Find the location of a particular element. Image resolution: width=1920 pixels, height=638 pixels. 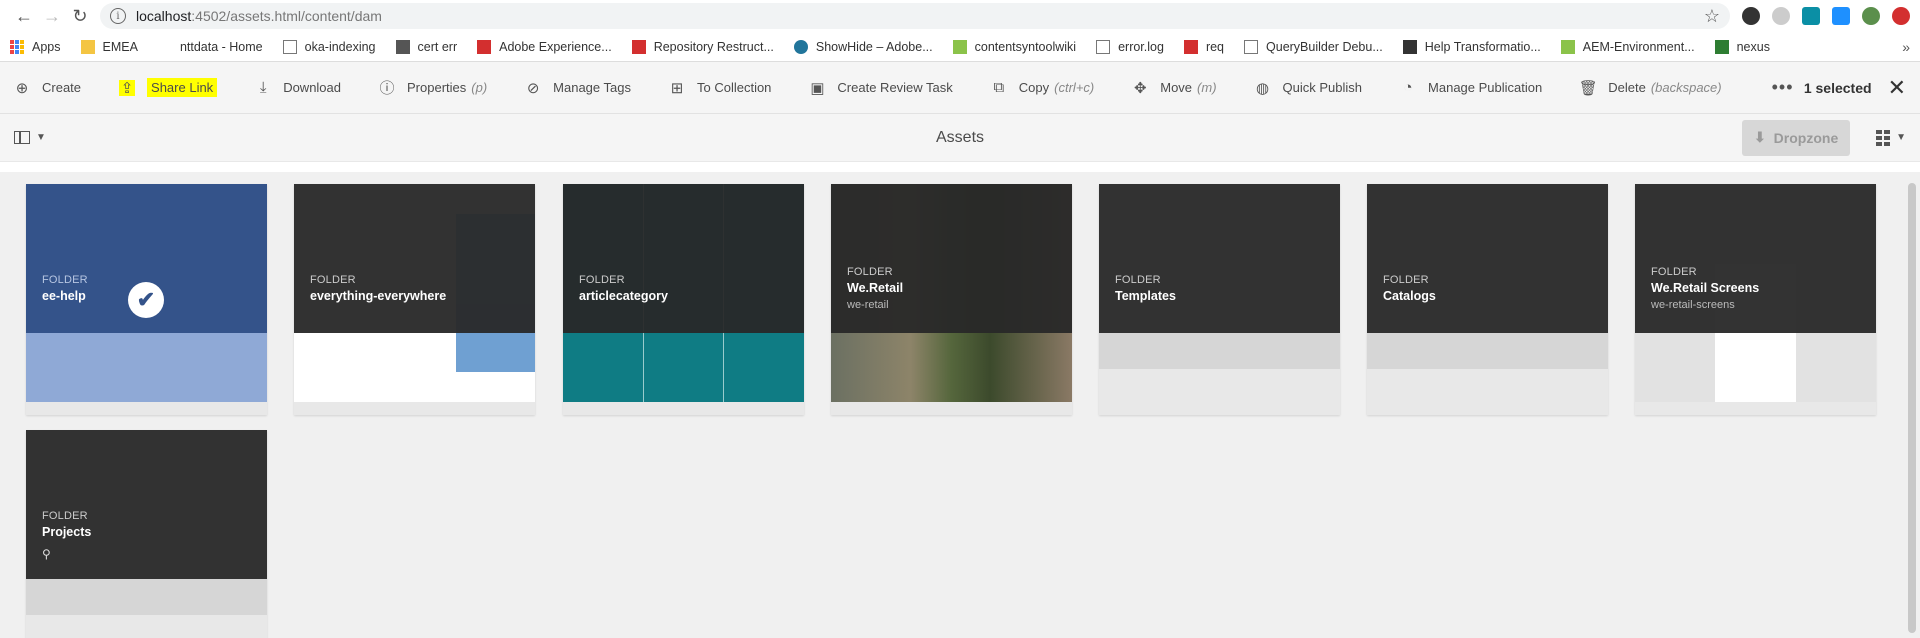

card-view-icon is located at coordinates (1883, 137).